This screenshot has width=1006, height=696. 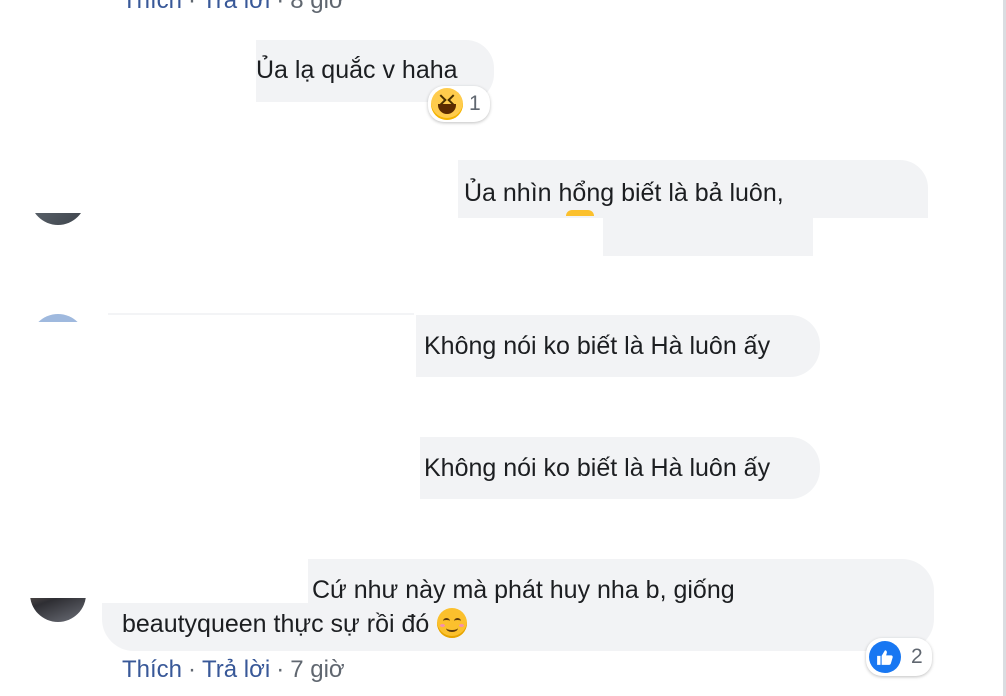 I want to click on comment-actions-top: Thích · Trả lời · 8 giờ, so click(x=233, y=7).